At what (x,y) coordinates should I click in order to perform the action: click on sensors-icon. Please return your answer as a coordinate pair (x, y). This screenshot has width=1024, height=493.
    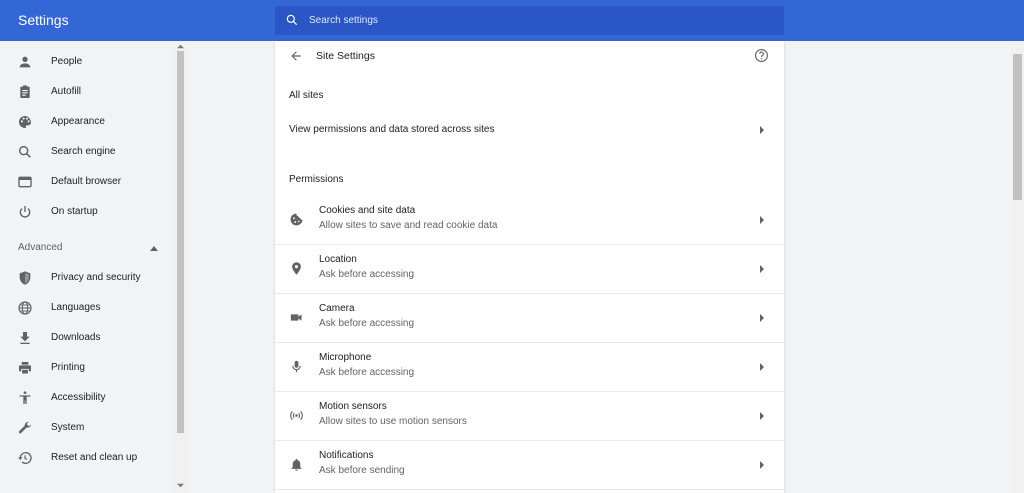
    Looking at the image, I should click on (296, 415).